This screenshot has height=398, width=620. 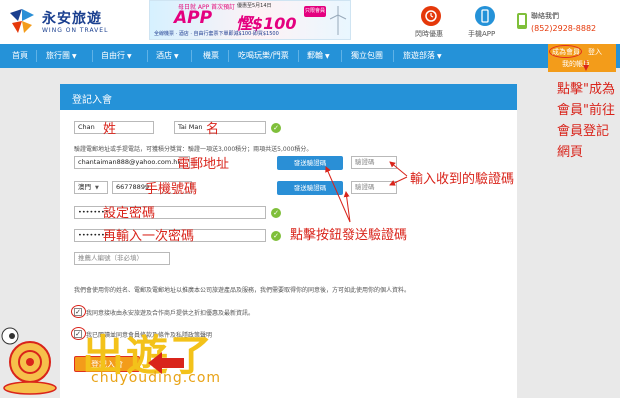 I want to click on mascot-icon, so click(x=29, y=361).